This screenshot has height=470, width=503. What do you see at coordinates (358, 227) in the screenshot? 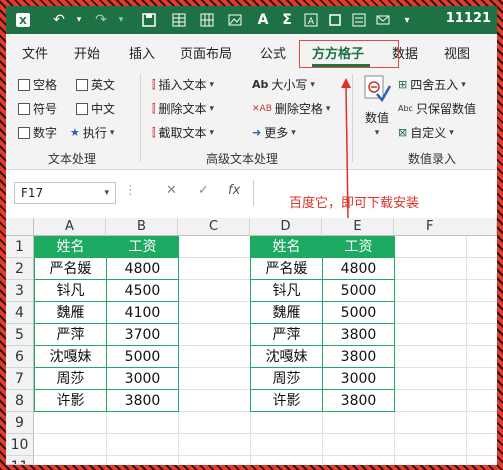
I see `column-header-e: E` at bounding box center [358, 227].